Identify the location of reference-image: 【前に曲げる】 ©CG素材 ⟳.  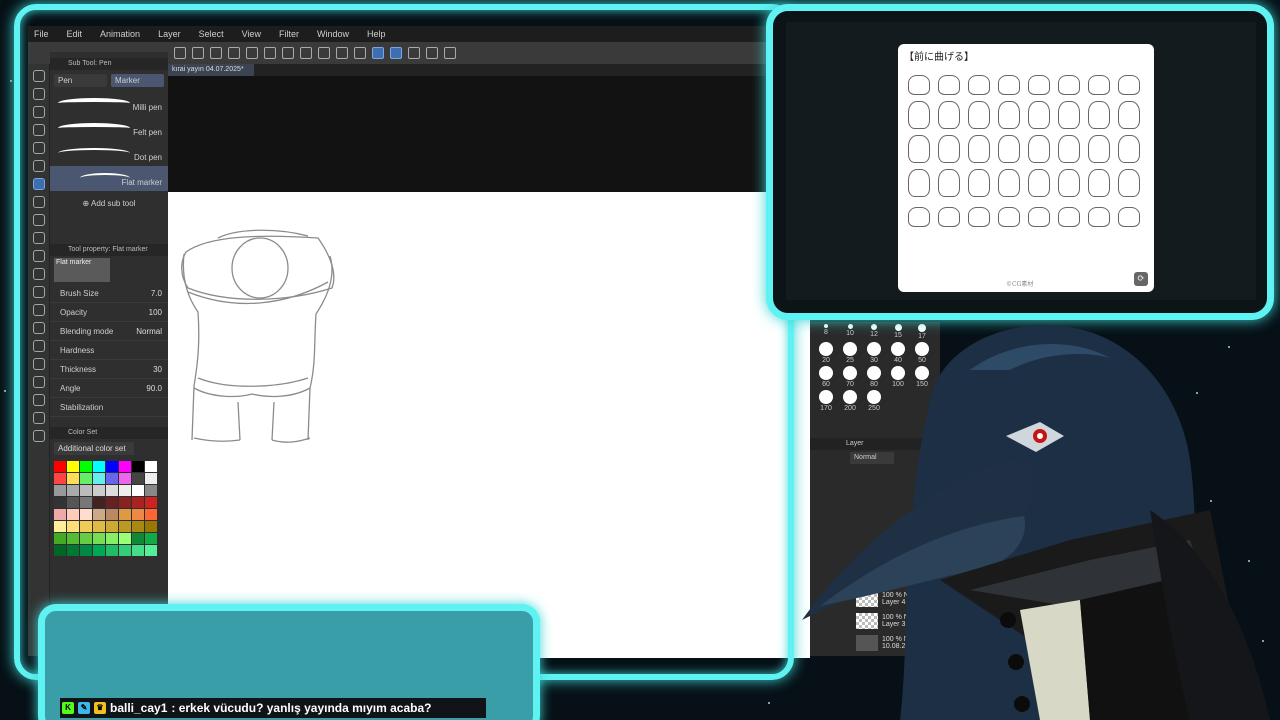
(1026, 168).